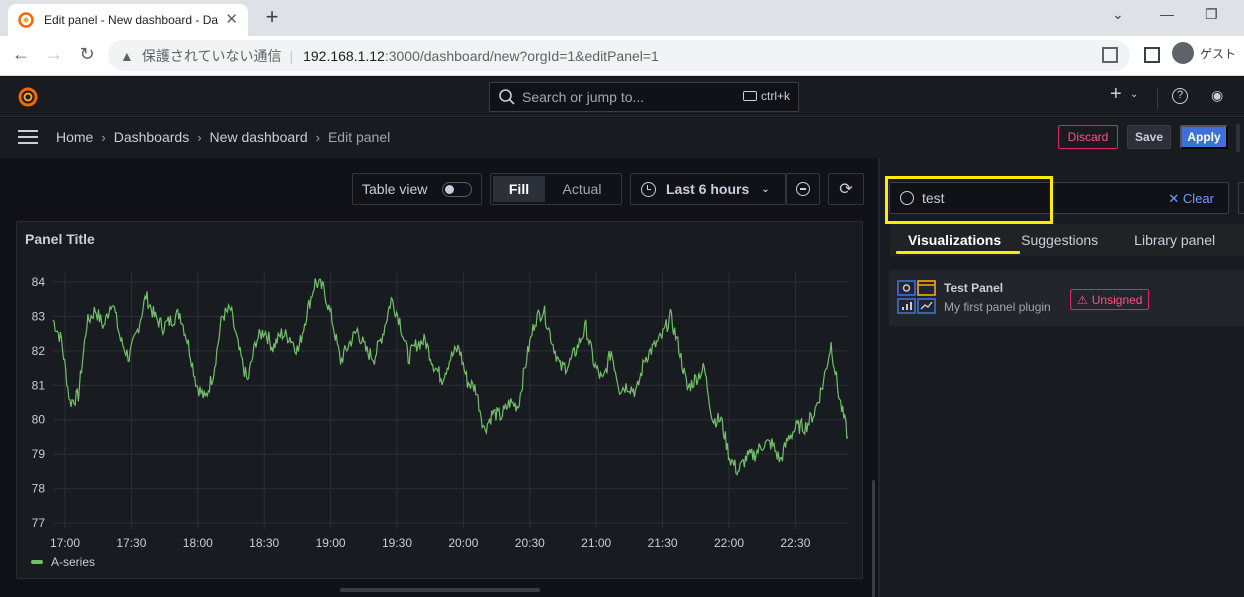 This screenshot has width=1244, height=597. Describe the element at coordinates (1211, 14) in the screenshot. I see `restore-icon: ❐` at that location.